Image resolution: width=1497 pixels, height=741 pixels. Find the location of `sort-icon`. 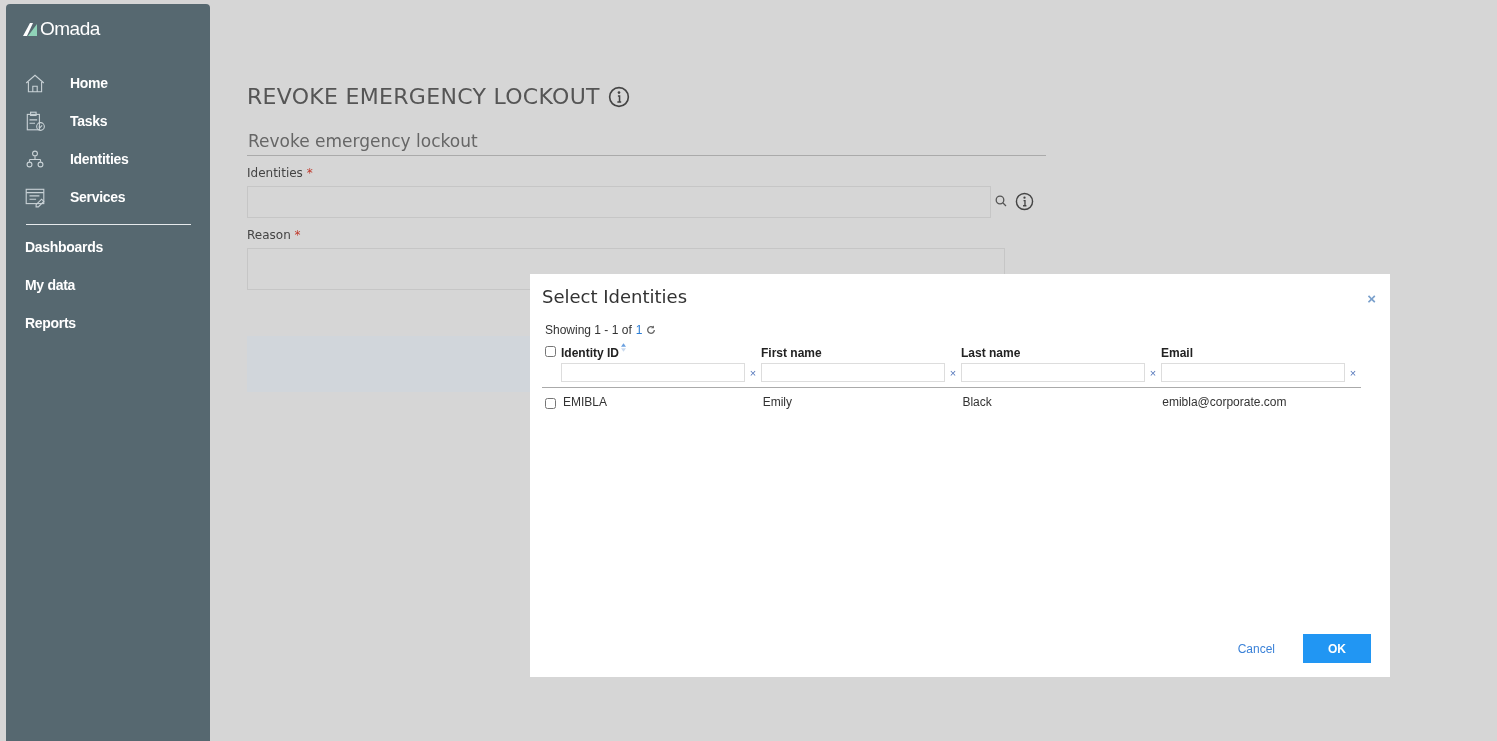

sort-icon is located at coordinates (623, 347).